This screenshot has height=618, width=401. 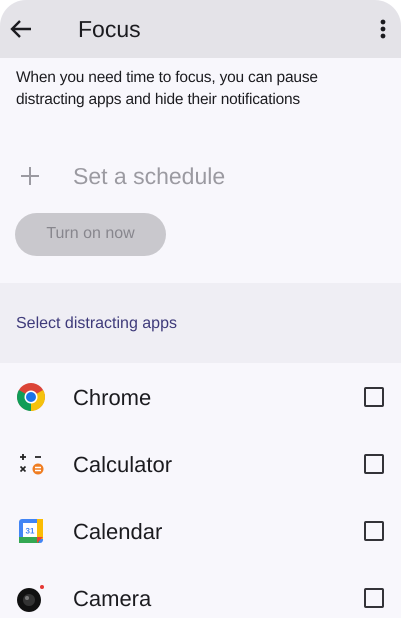 What do you see at coordinates (118, 532) in the screenshot?
I see `app-name: Calendar` at bounding box center [118, 532].